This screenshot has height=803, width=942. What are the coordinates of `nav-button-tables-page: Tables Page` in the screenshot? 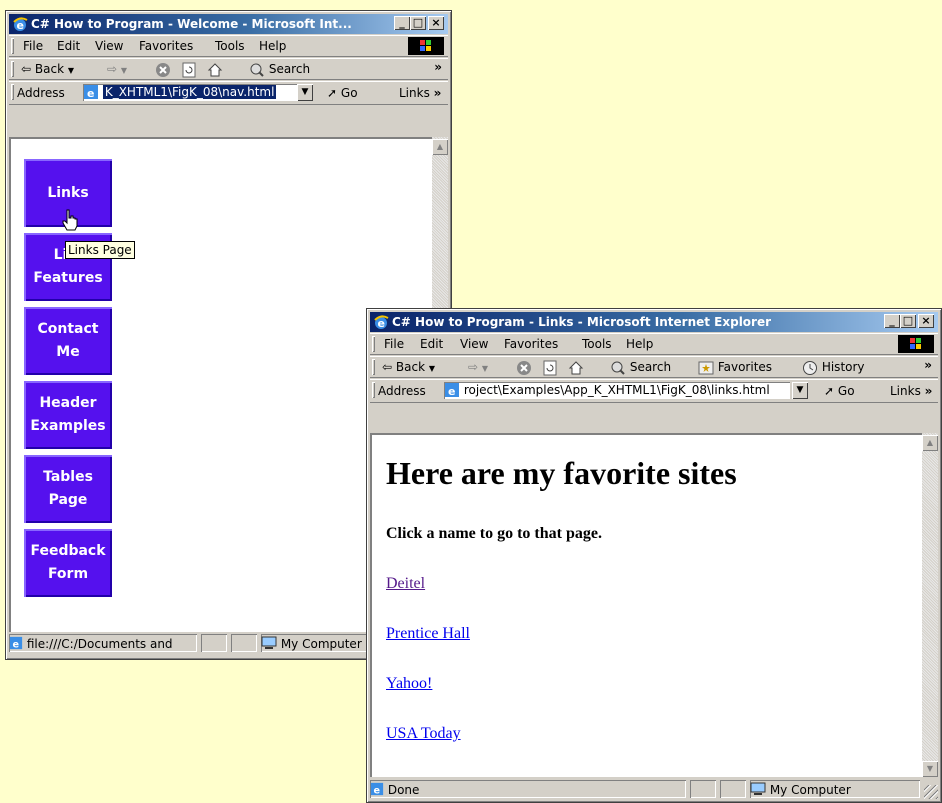 It's located at (68, 489).